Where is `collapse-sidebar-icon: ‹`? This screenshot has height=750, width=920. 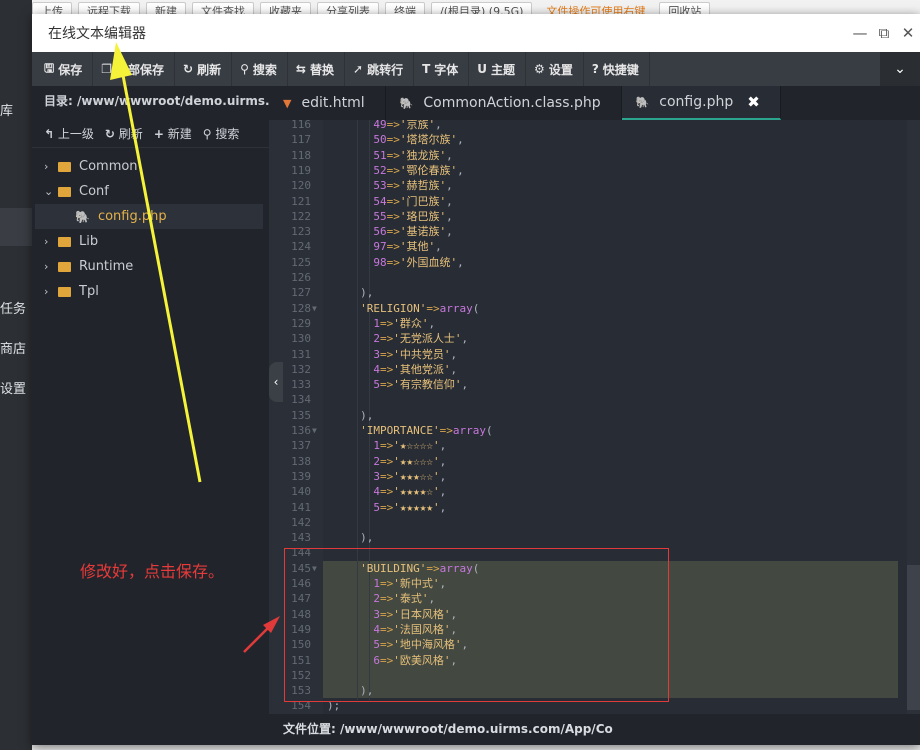 collapse-sidebar-icon: ‹ is located at coordinates (276, 382).